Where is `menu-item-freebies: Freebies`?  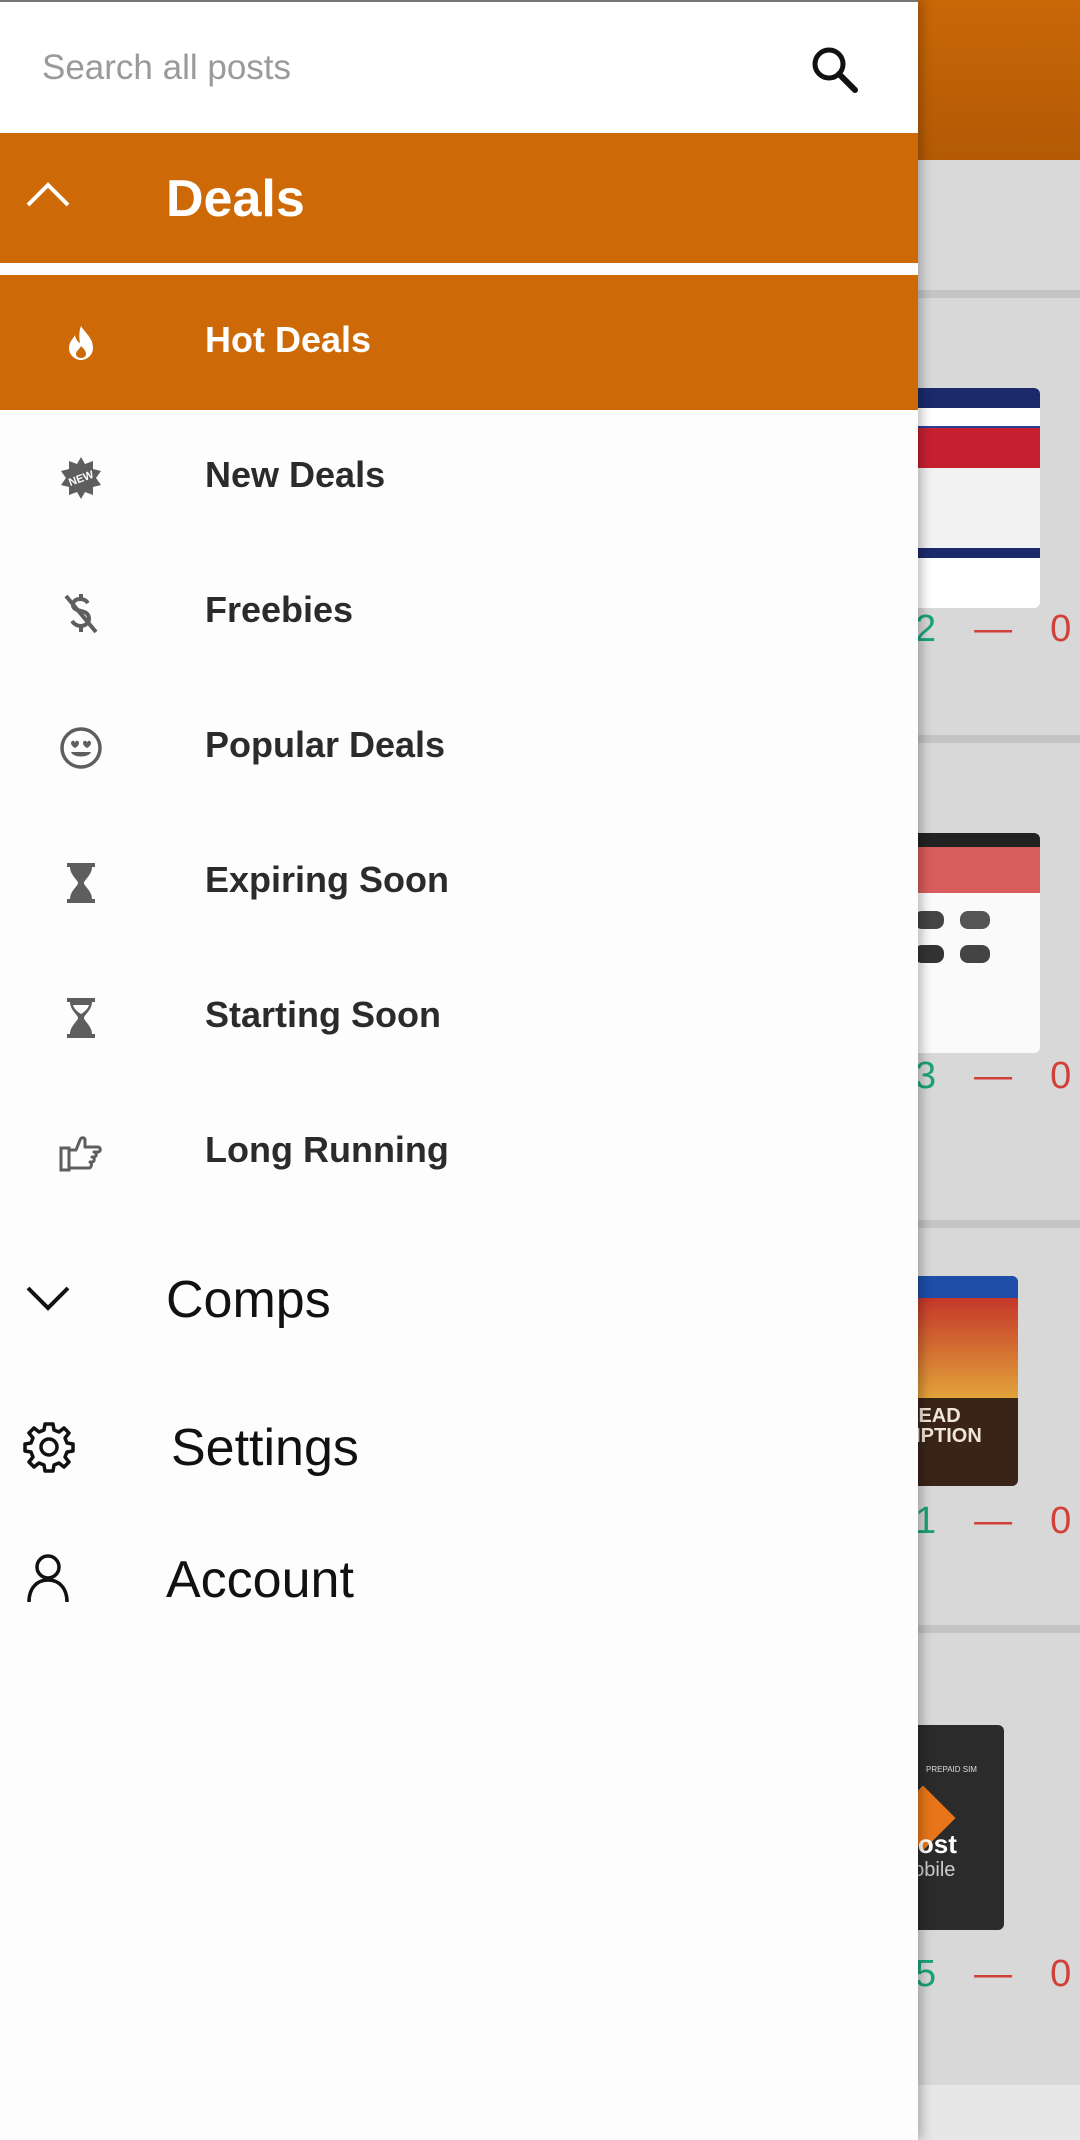 menu-item-freebies: Freebies is located at coordinates (459, 612).